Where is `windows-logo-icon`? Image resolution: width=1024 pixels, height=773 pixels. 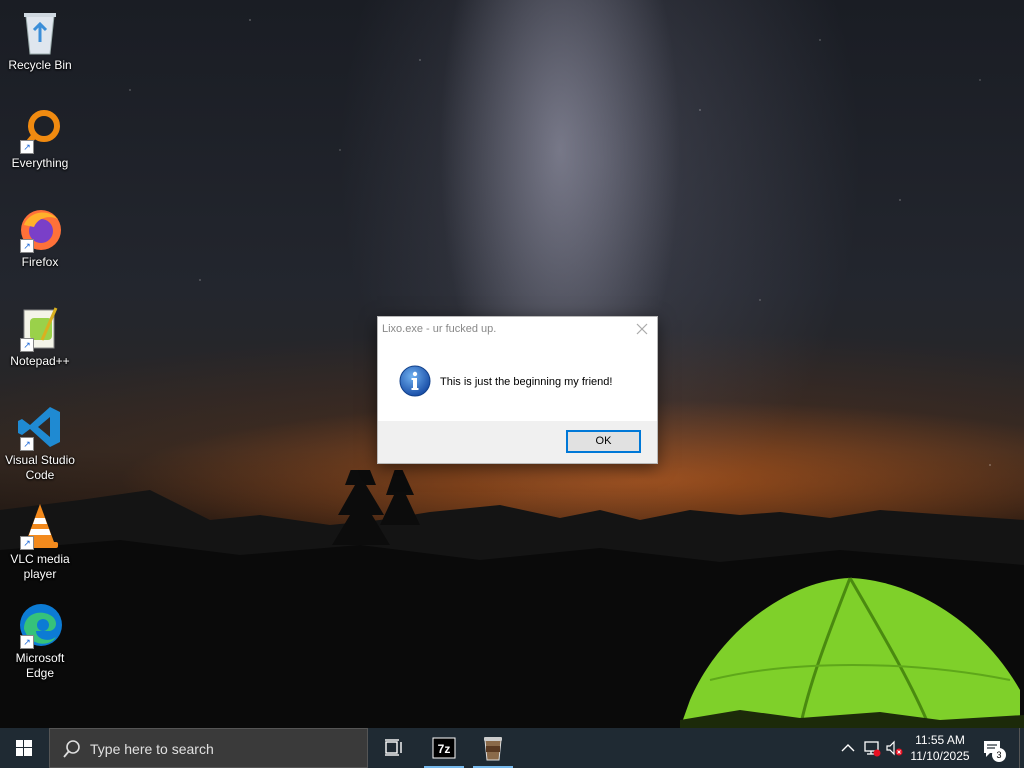
windows-logo-icon is located at coordinates (24, 748).